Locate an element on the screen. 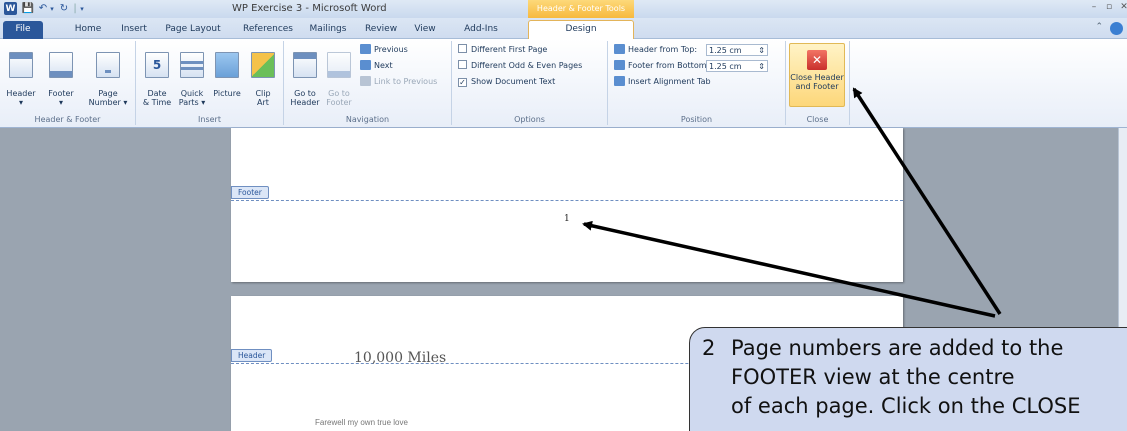 The width and height of the screenshot is (1127, 431). maximize-window-button: ▫ is located at coordinates (1109, 8).